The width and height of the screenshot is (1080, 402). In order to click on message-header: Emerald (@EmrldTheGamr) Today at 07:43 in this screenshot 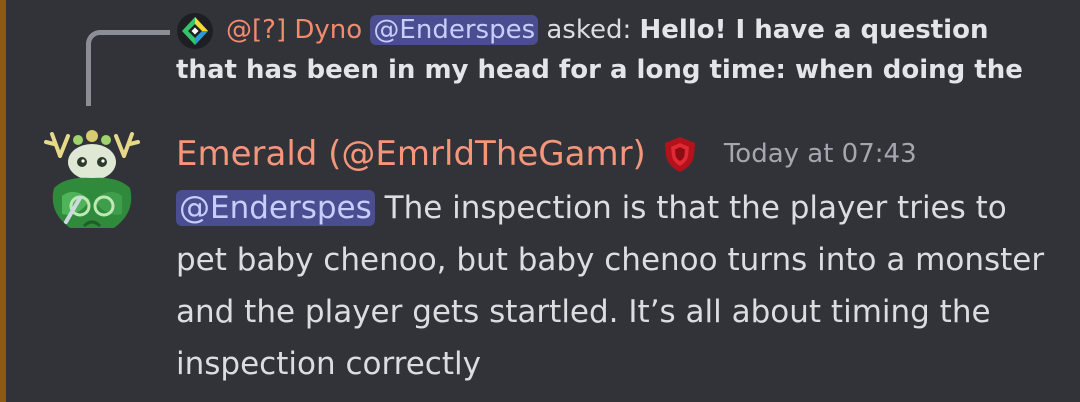, I will do `click(546, 154)`.